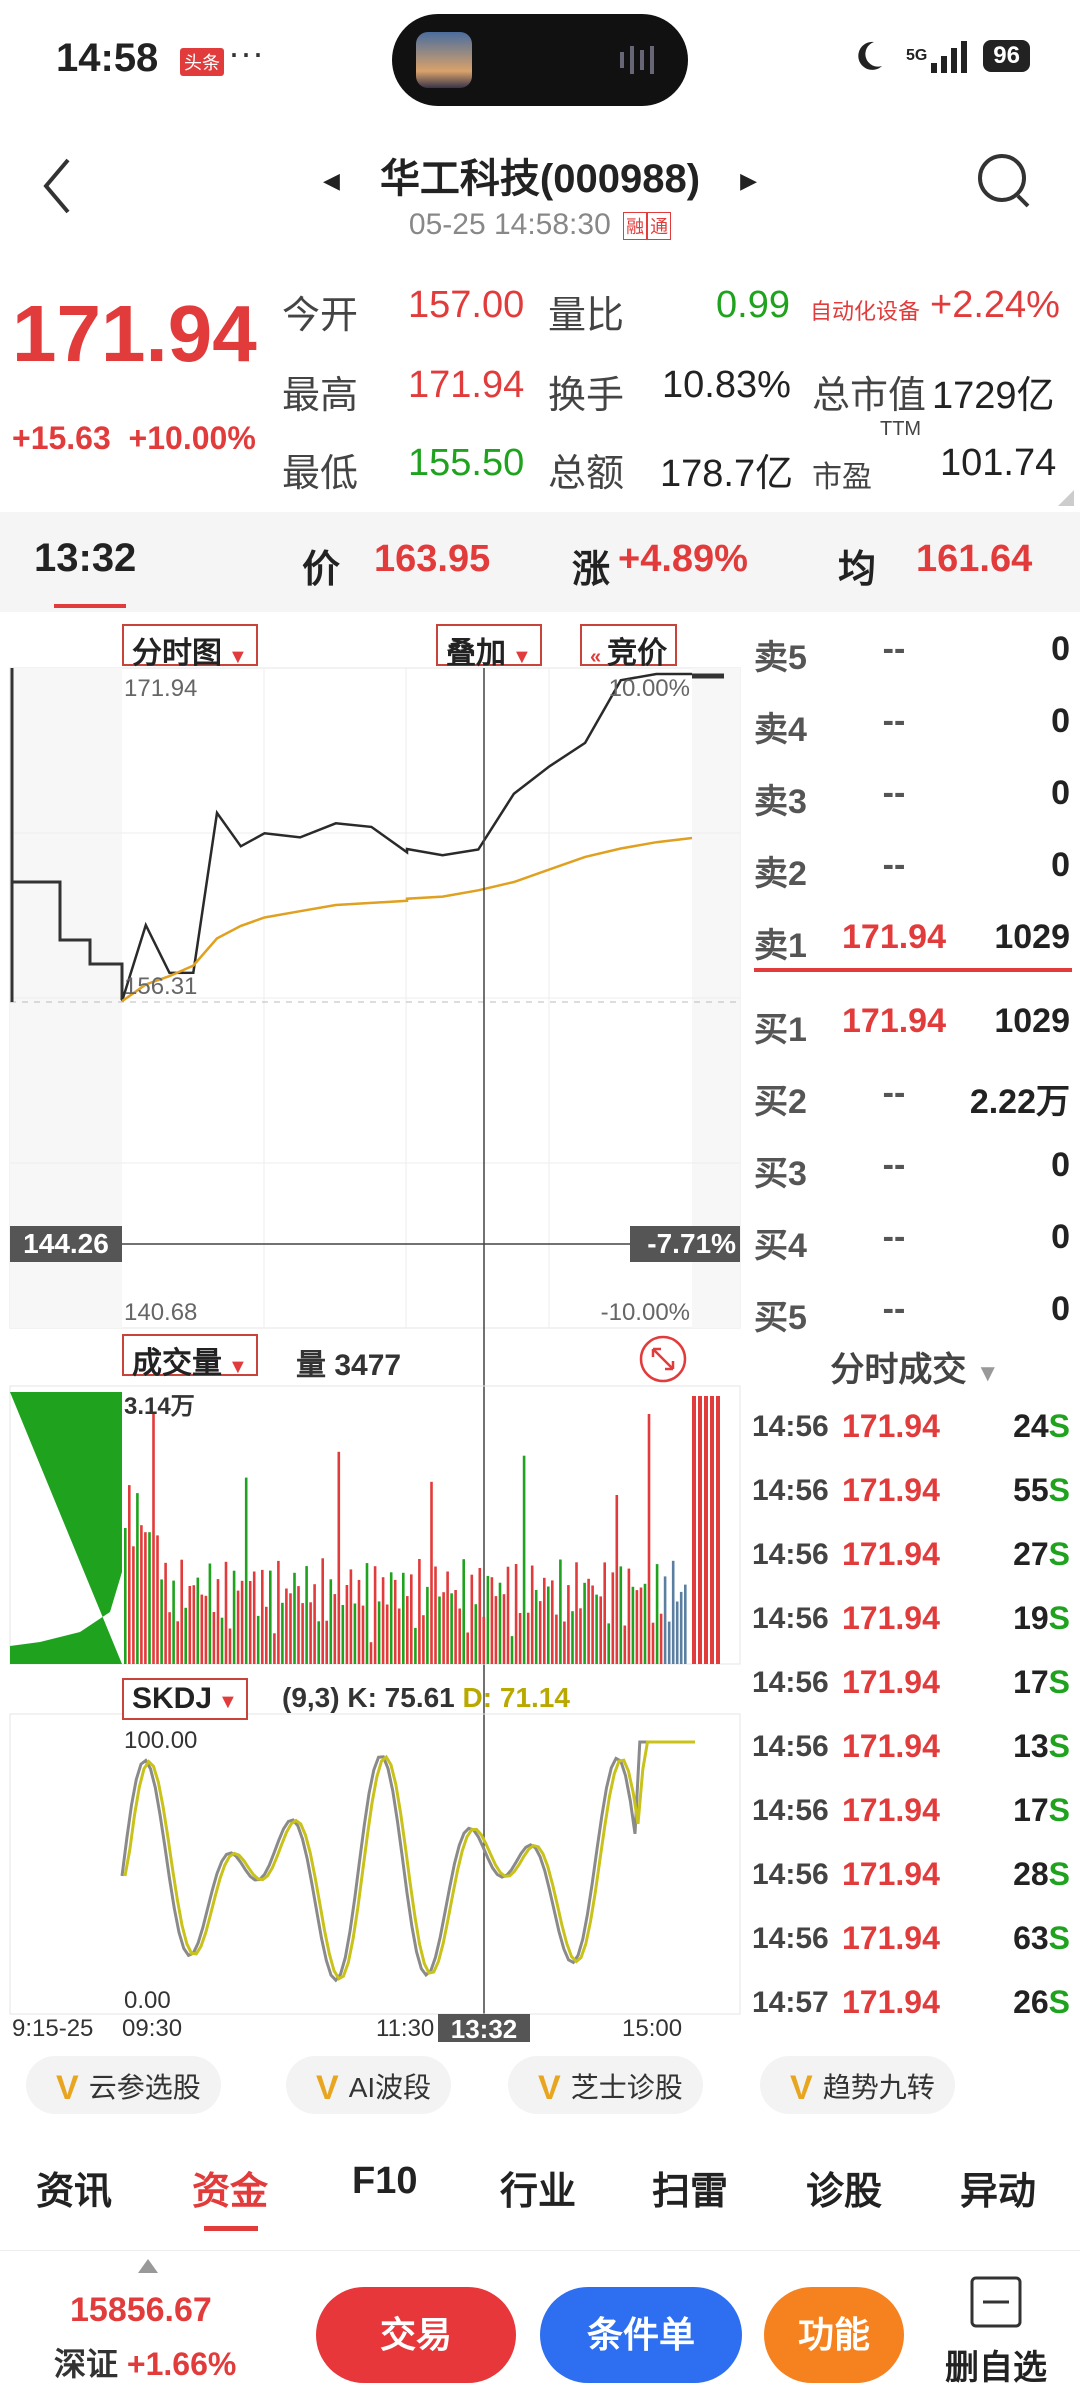 This screenshot has height=2400, width=1080. Describe the element at coordinates (1006, 56) in the screenshot. I see `battery-icon: 96` at that location.